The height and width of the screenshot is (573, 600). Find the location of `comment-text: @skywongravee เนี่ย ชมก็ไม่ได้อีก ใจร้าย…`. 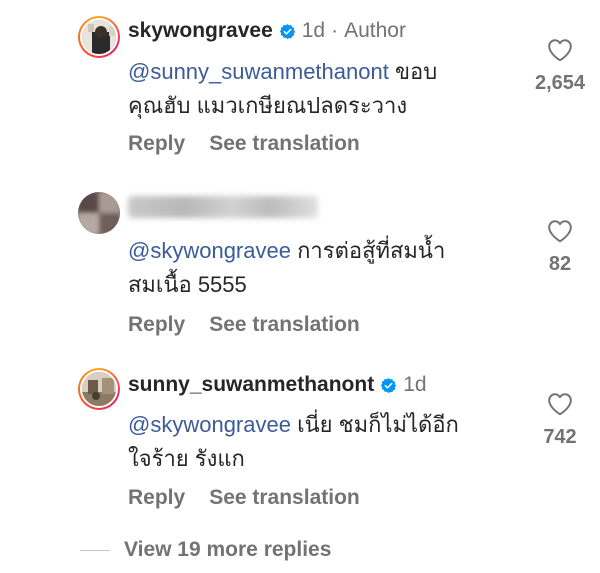

comment-text: @skywongravee เนี่ย ชมก็ไม่ได้อีก ใจร้าย… is located at coordinates (323, 442).